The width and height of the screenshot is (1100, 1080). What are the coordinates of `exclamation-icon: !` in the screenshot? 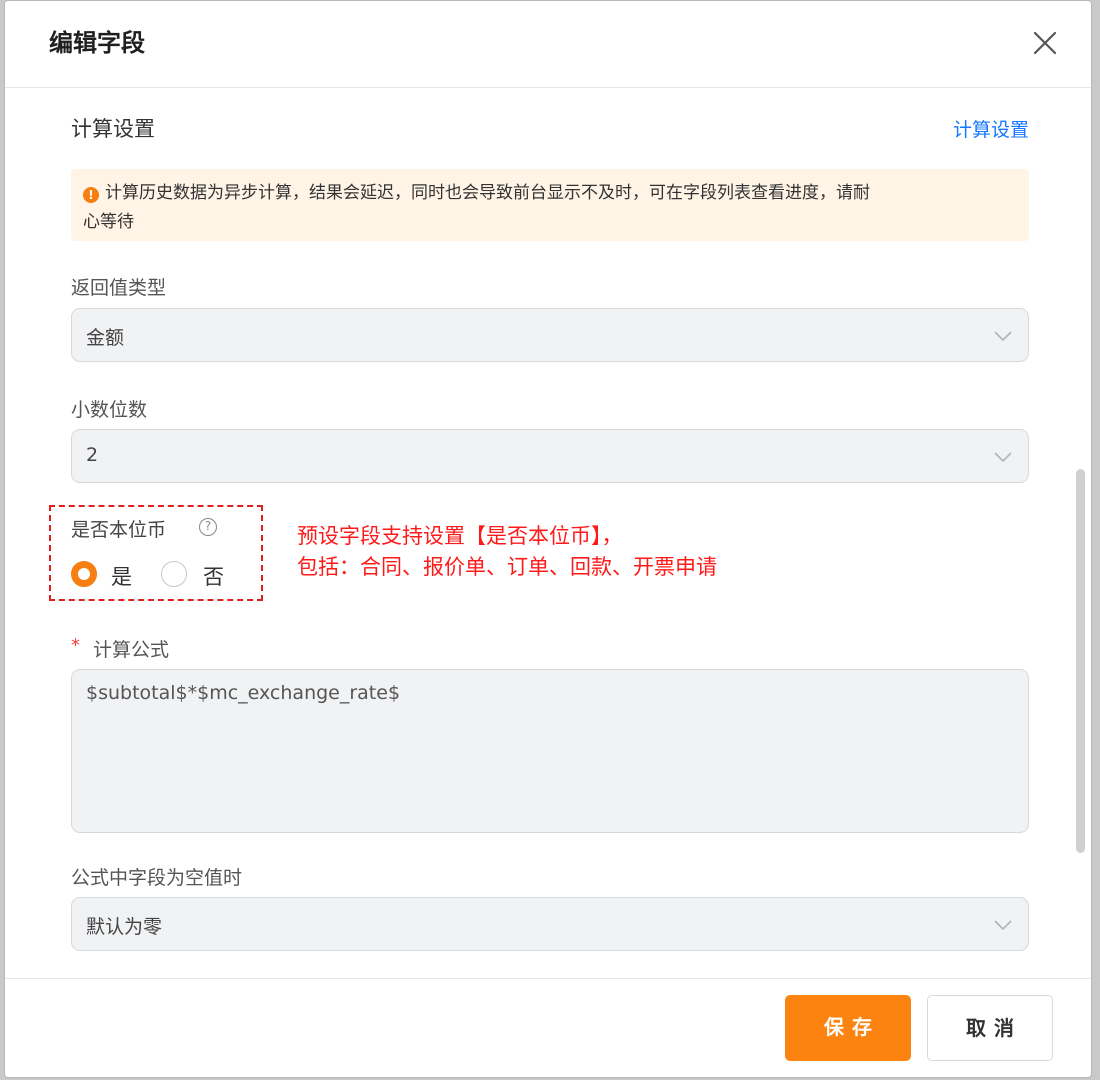 It's located at (91, 195).